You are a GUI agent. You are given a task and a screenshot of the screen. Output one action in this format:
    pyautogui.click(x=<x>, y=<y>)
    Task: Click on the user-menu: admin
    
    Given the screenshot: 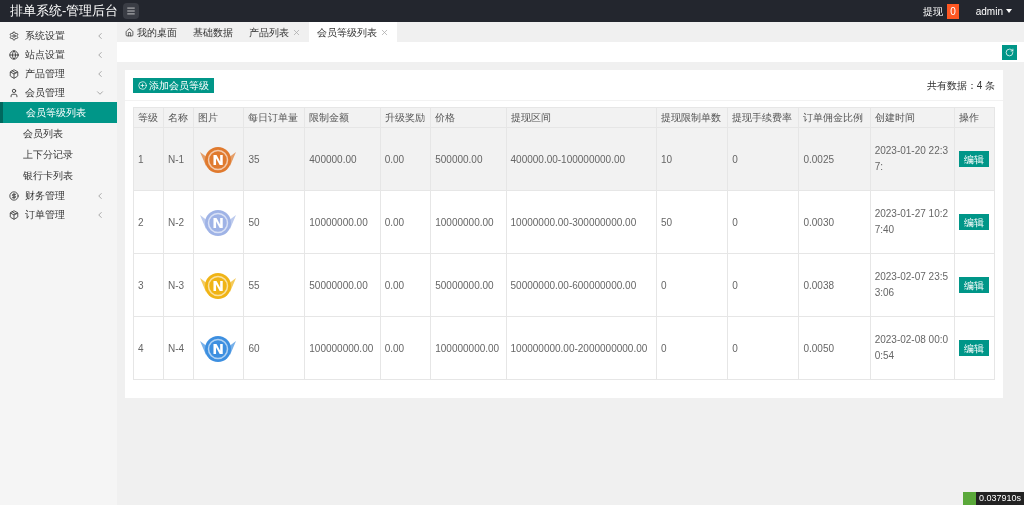 What is the action you would take?
    pyautogui.click(x=993, y=11)
    